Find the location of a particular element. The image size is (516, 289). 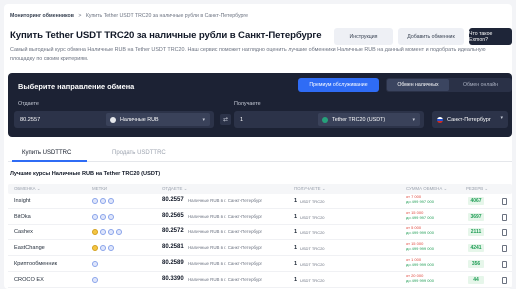

give-rate: 80.2589 is located at coordinates (173, 262).